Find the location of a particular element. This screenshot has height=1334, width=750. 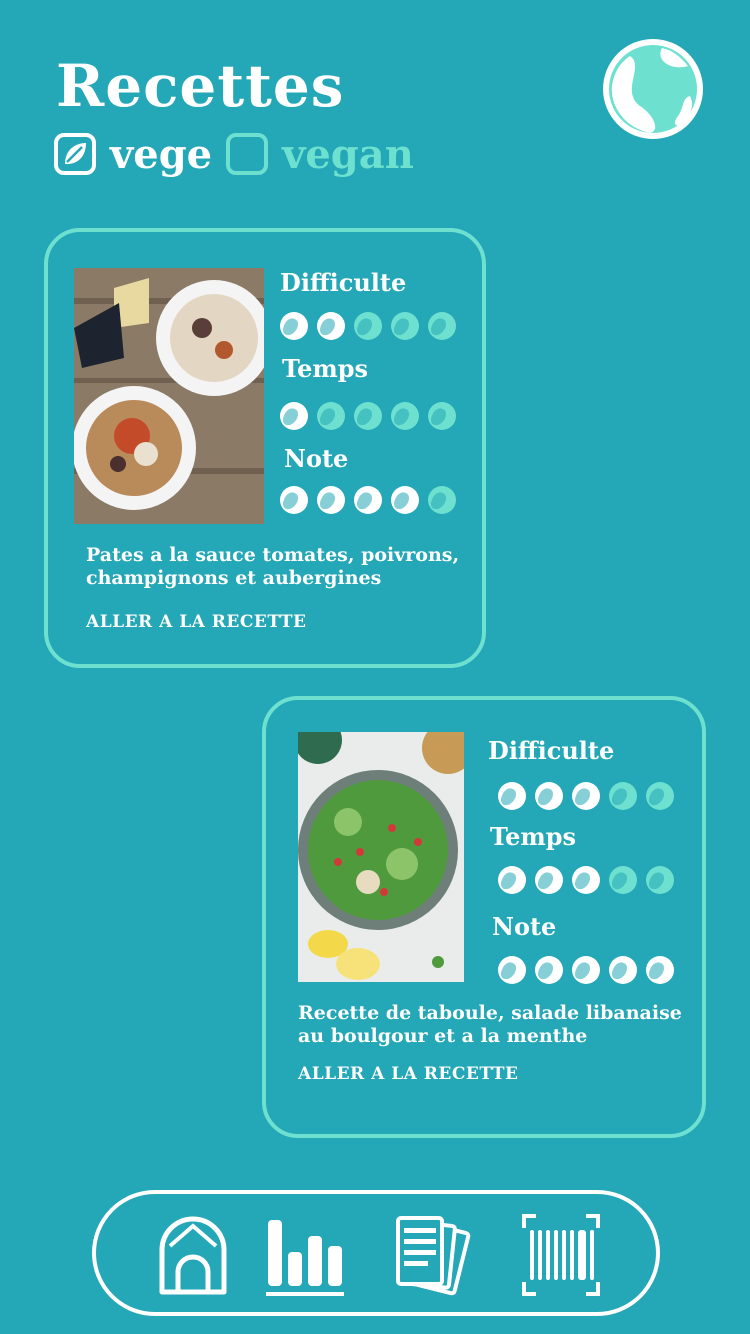

chart-icon is located at coordinates (305, 1255).